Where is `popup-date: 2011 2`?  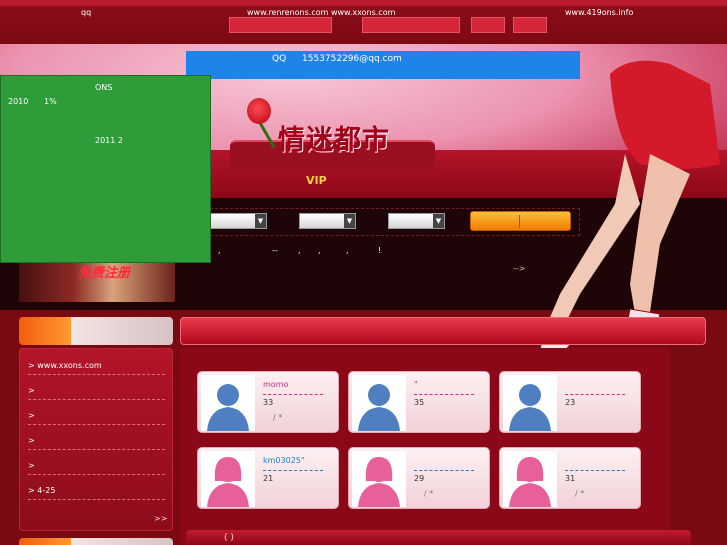
popup-date: 2011 2 is located at coordinates (109, 140).